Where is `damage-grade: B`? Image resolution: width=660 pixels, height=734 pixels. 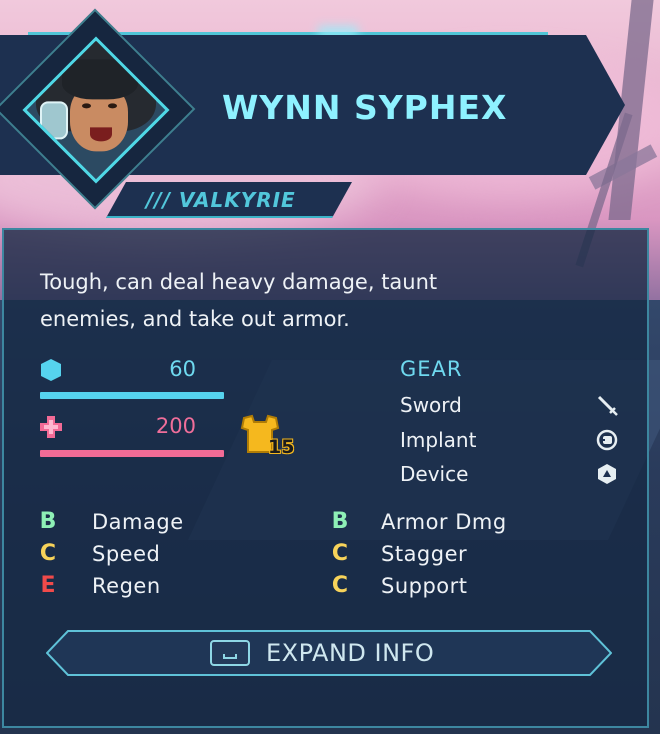
damage-grade: B is located at coordinates (48, 521).